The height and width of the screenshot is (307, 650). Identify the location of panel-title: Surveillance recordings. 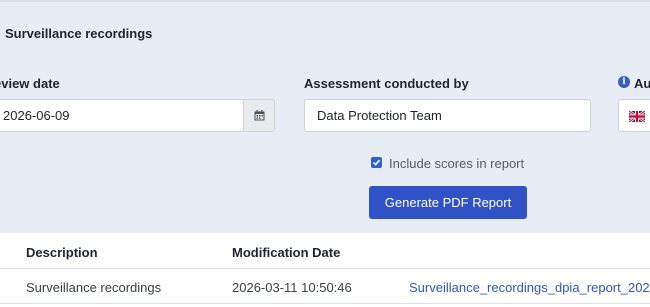
(79, 33).